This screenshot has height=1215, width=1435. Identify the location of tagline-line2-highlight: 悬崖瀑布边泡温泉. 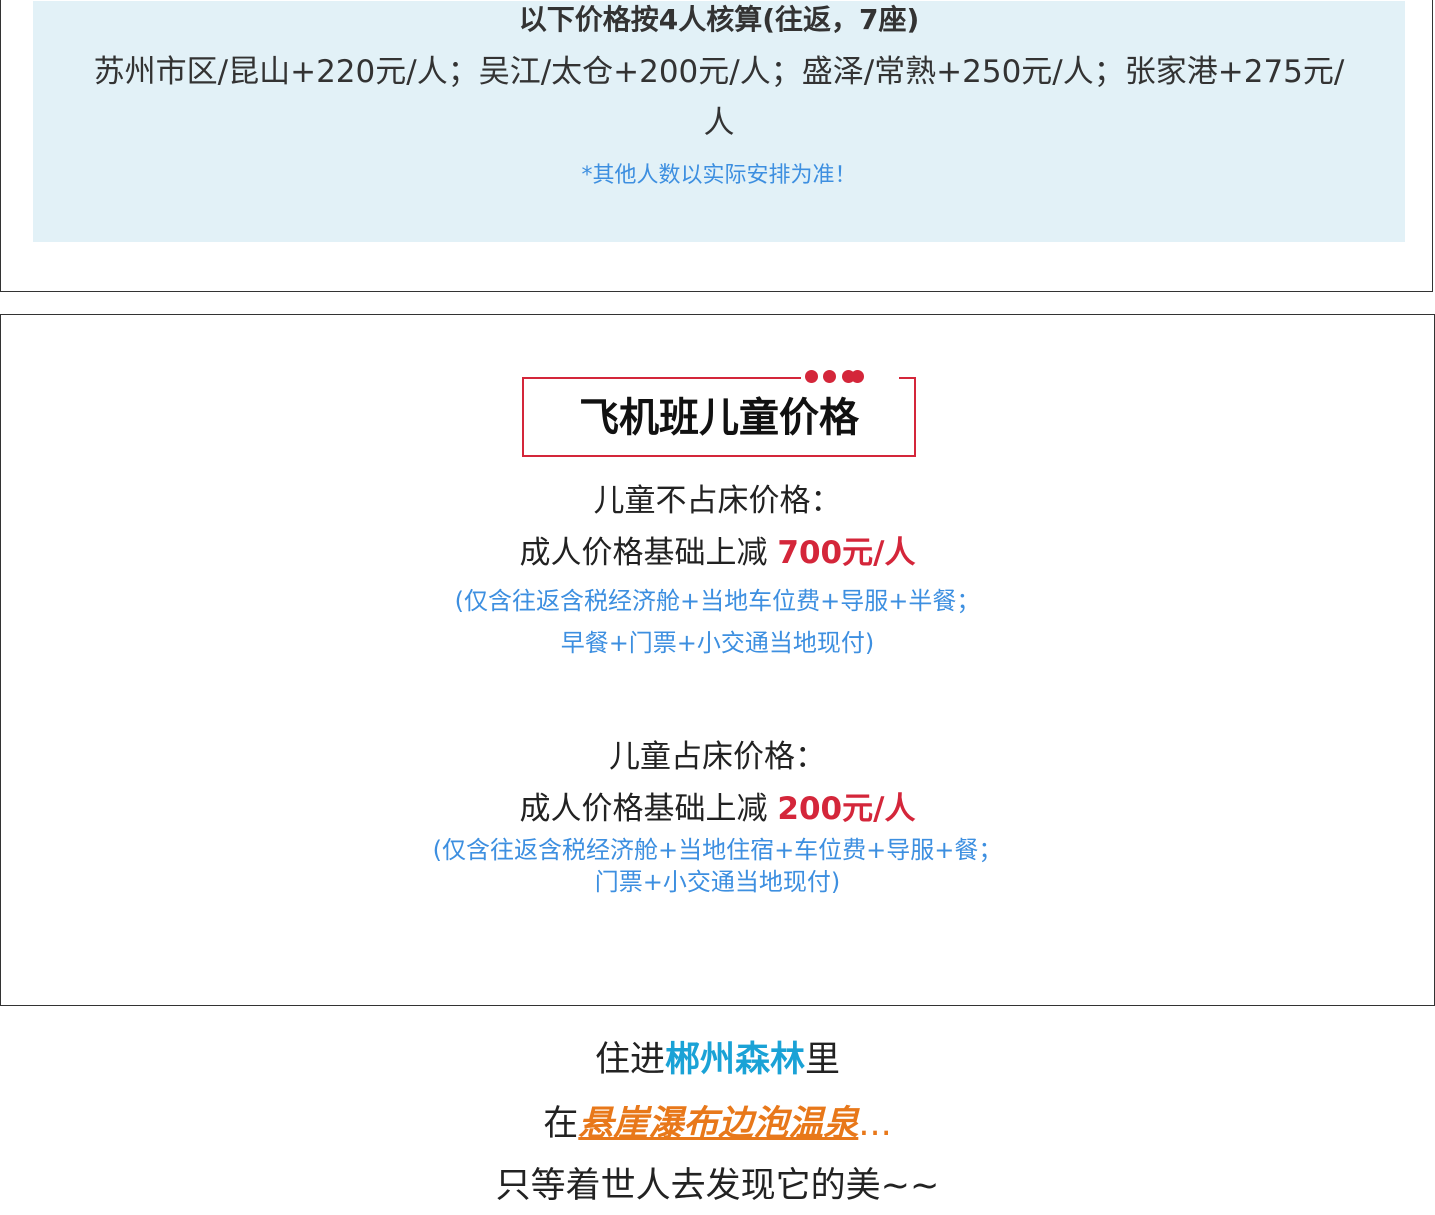
(718, 1124).